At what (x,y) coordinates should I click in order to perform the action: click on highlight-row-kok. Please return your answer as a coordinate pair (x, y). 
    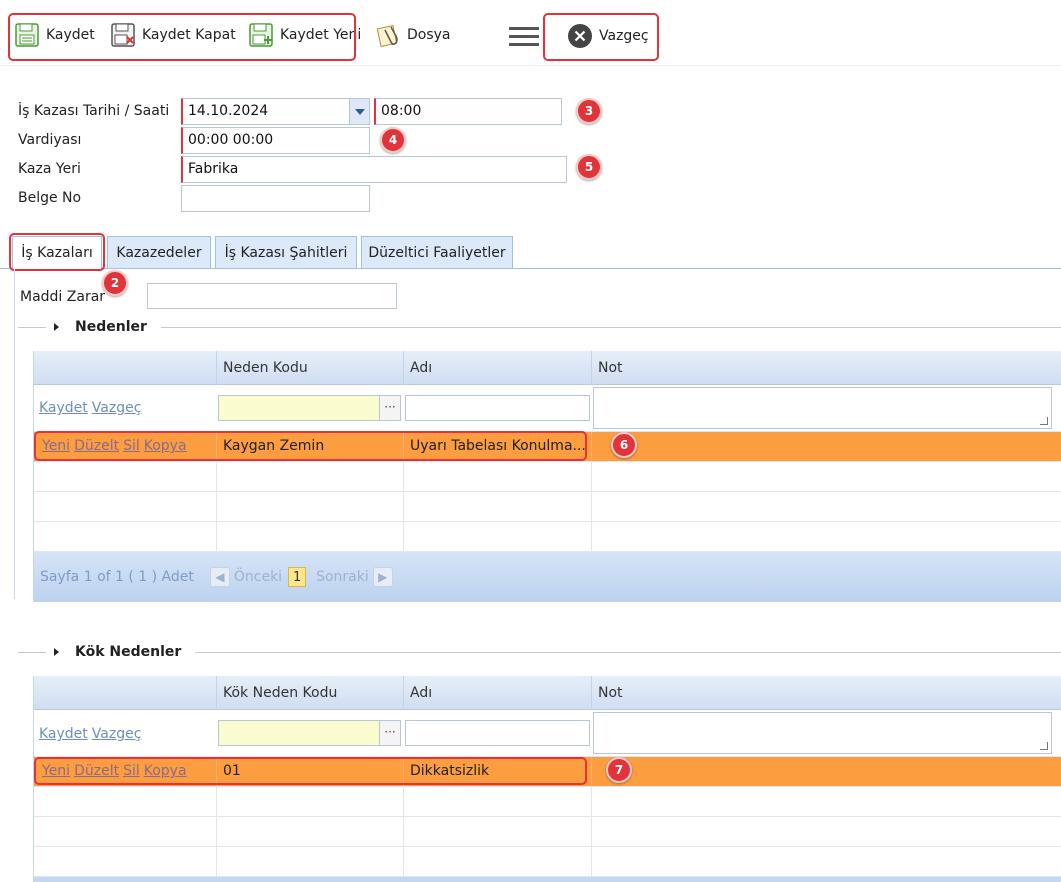
    Looking at the image, I should click on (310, 771).